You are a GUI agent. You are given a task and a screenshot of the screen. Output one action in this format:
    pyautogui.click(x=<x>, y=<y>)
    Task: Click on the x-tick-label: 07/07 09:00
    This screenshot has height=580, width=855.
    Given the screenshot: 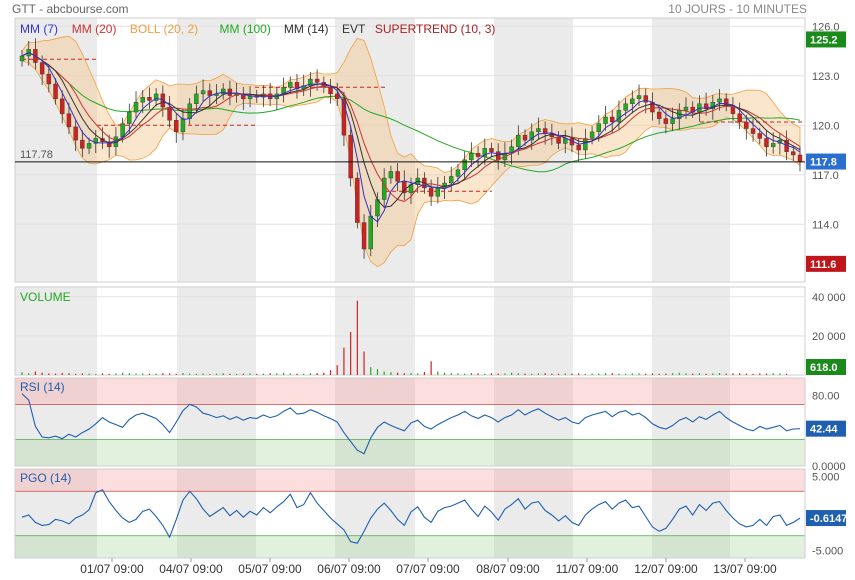 What is the action you would take?
    pyautogui.click(x=428, y=569)
    